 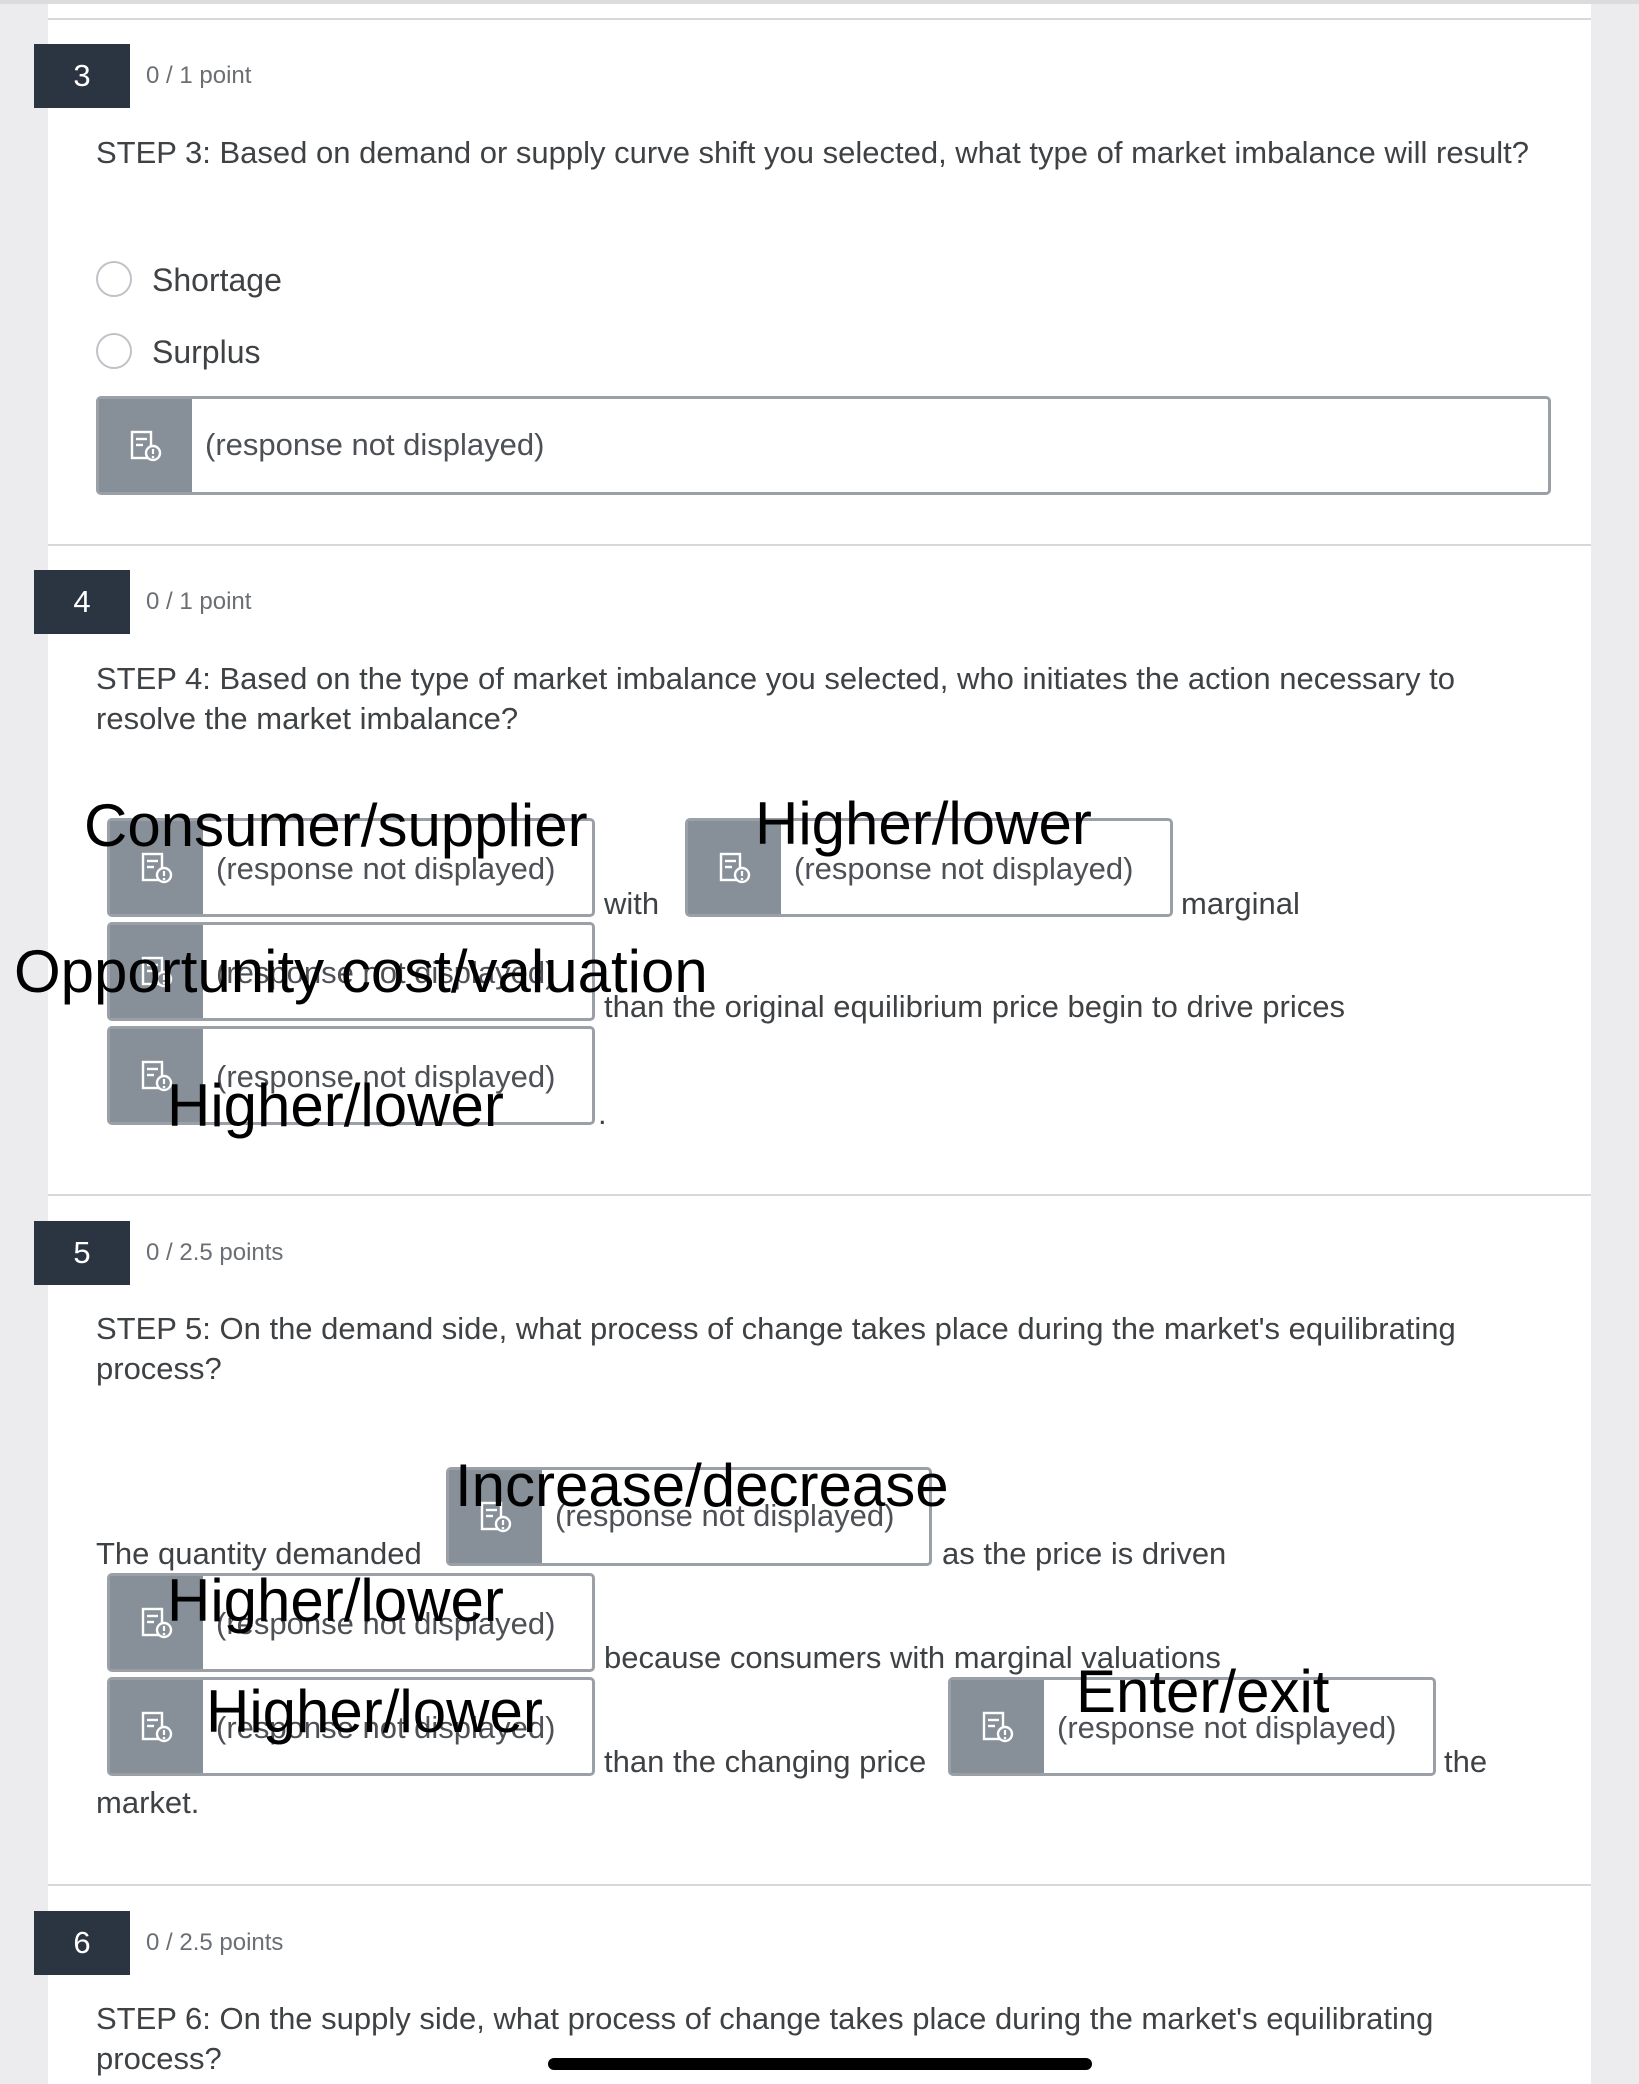 I want to click on blank-word-marginal: marginal, so click(x=1240, y=903).